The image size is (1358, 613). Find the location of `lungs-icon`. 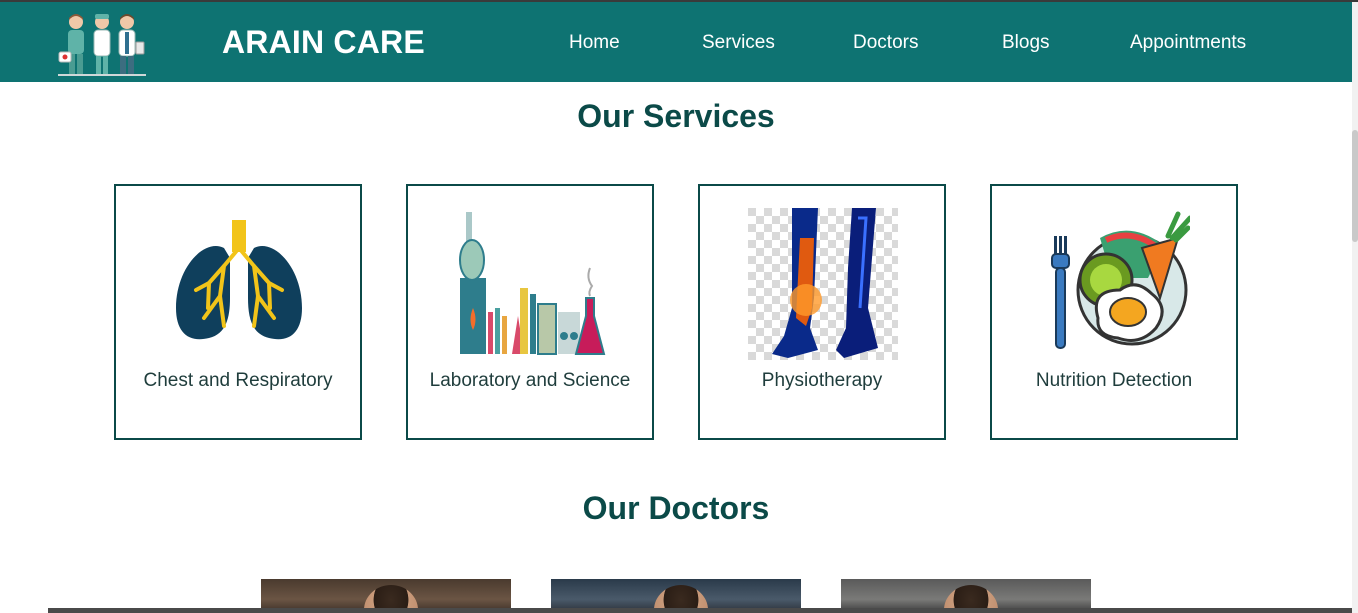

lungs-icon is located at coordinates (239, 280).